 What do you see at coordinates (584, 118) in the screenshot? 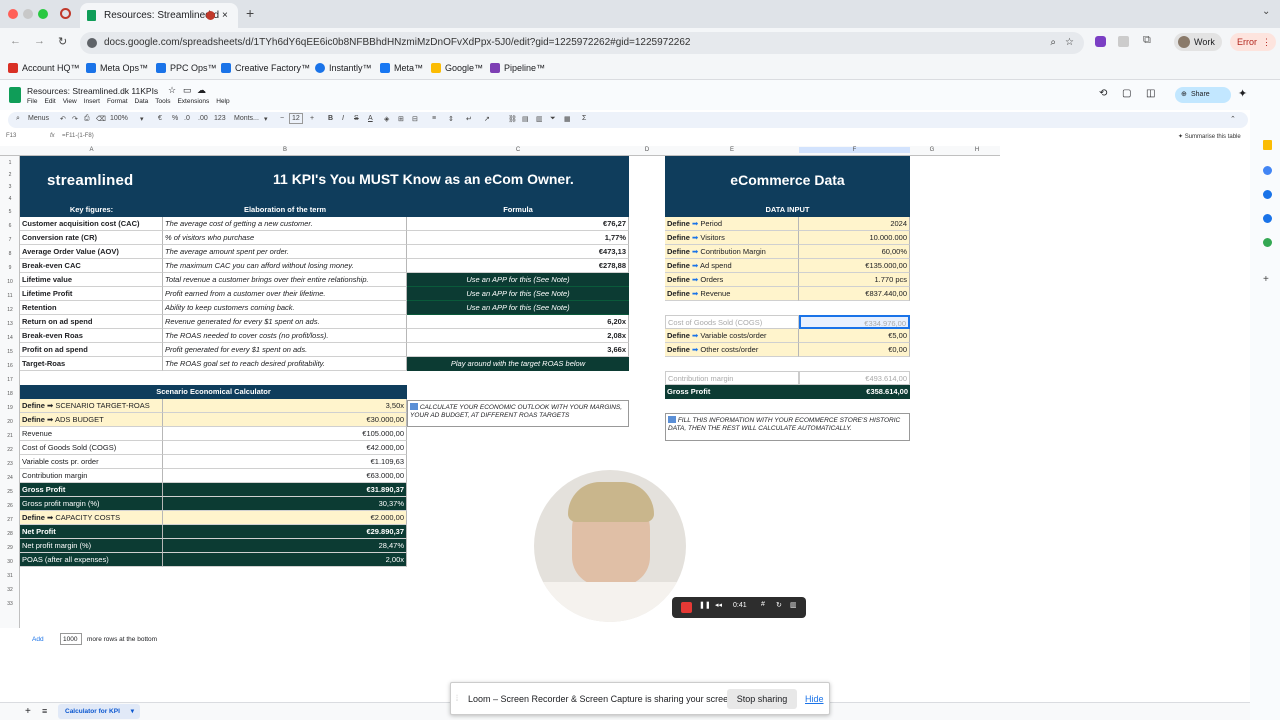
I see `functions-icon: Σ` at bounding box center [584, 118].